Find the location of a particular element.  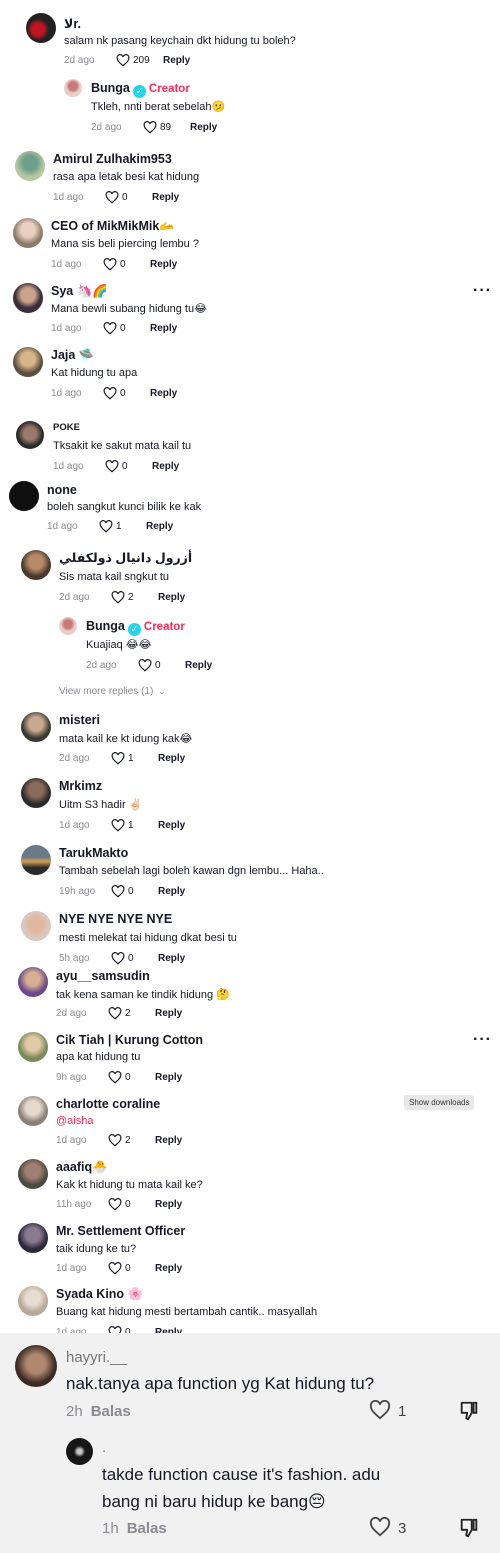

comment-username: hayyri.__ is located at coordinates (96, 1357).